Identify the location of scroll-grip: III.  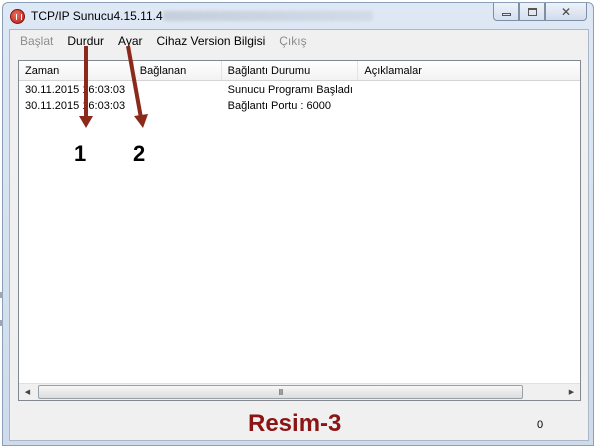
(281, 392).